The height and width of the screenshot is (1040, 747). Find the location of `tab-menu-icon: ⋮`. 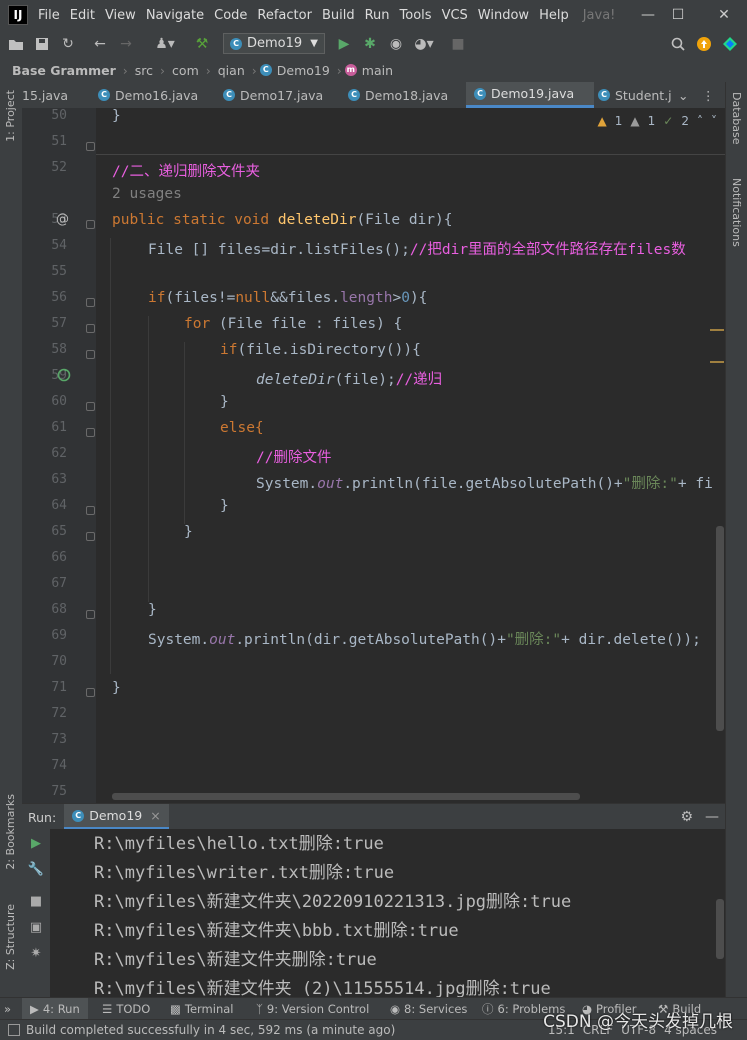

tab-menu-icon: ⋮ is located at coordinates (712, 95).